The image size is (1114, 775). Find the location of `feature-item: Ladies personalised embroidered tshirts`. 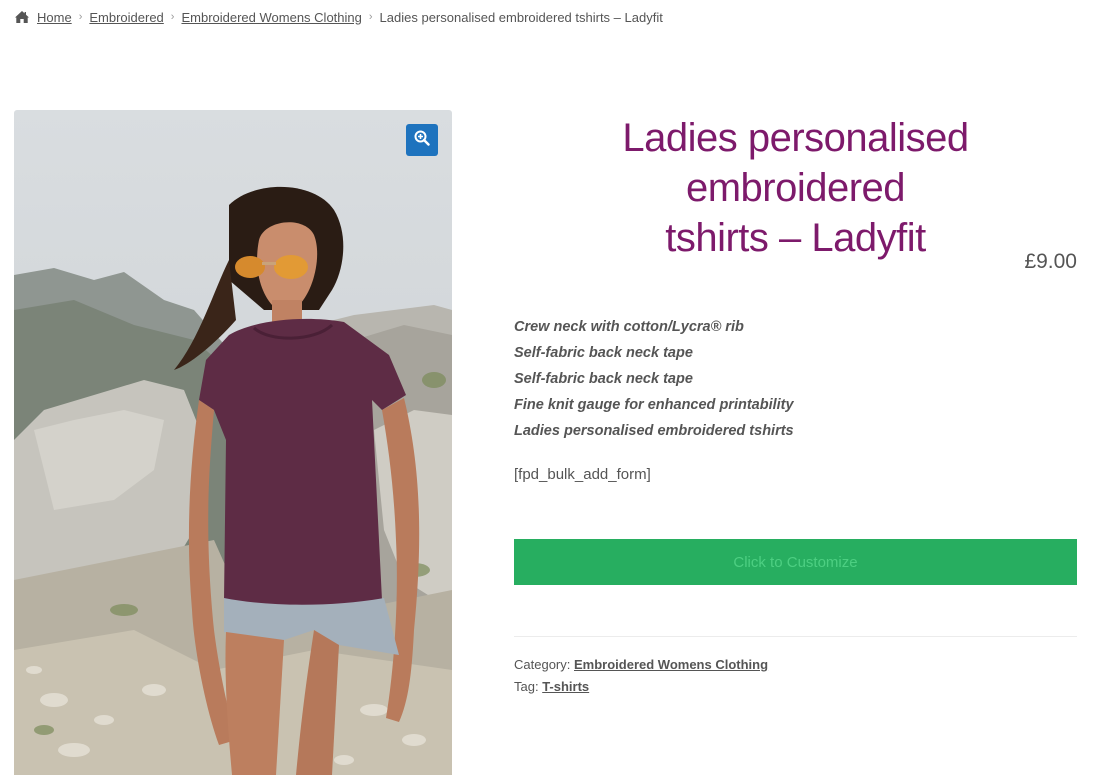

feature-item: Ladies personalised embroidered tshirts is located at coordinates (654, 431).